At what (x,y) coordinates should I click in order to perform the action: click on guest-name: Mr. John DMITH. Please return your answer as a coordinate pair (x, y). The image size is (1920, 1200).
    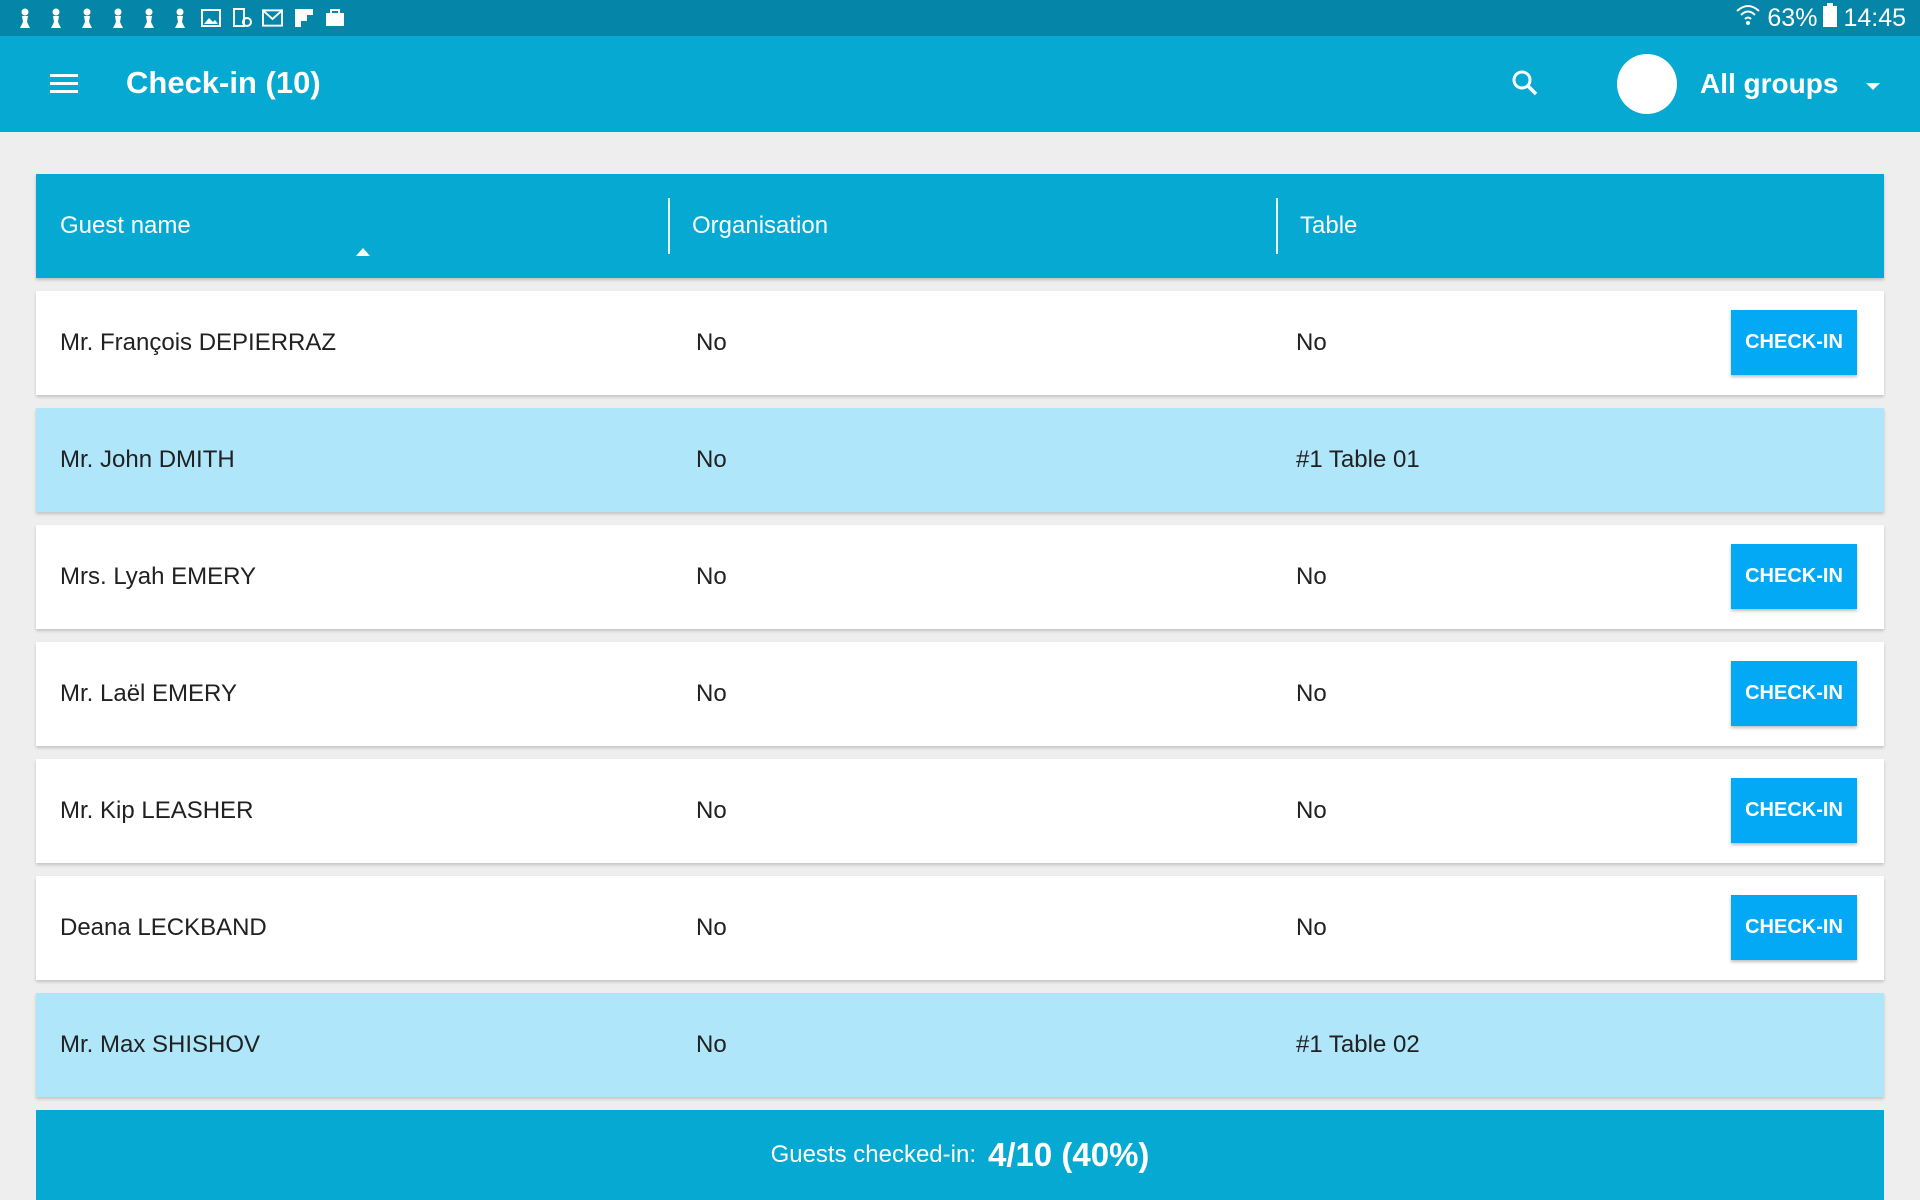
    Looking at the image, I should click on (147, 459).